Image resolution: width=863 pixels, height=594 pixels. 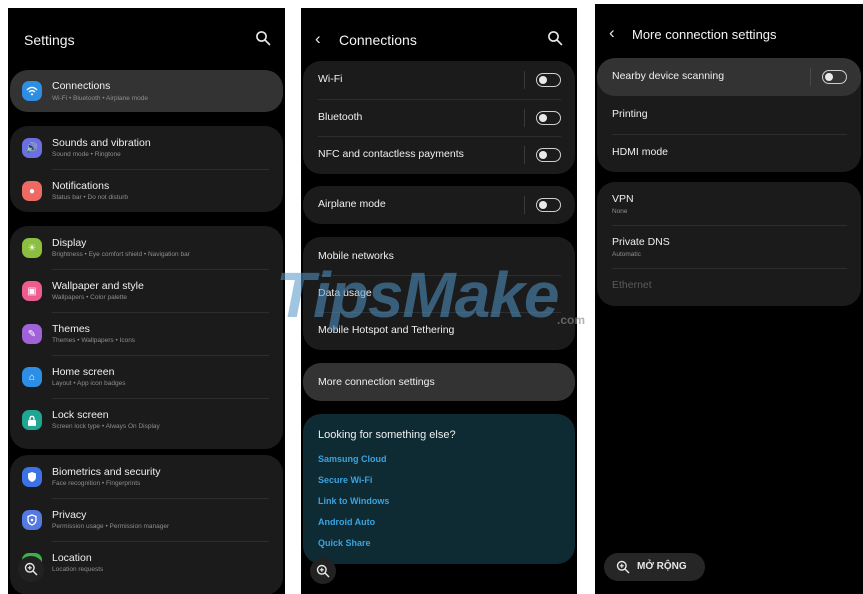 What do you see at coordinates (32, 477) in the screenshot?
I see `shield-icon` at bounding box center [32, 477].